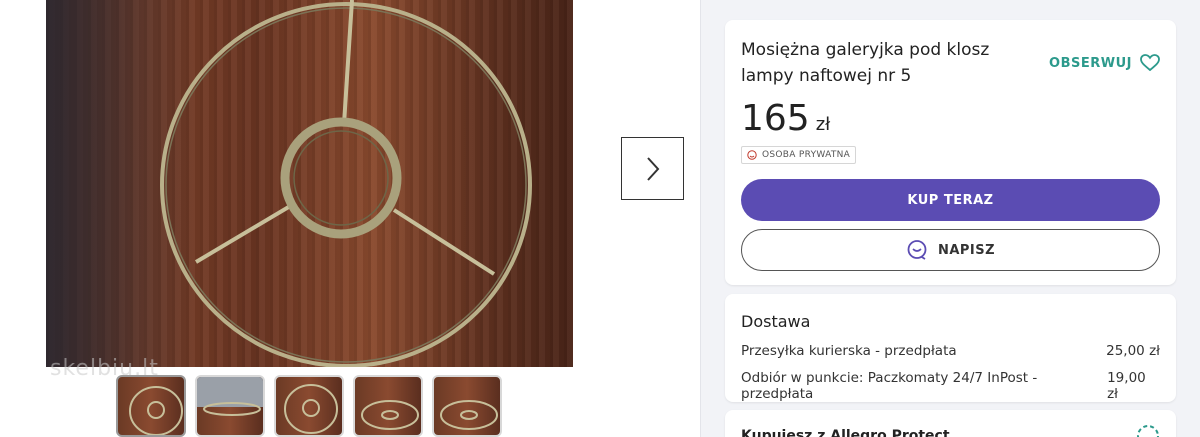 The height and width of the screenshot is (437, 1200). I want to click on buy-now-label: KUP TERAZ, so click(950, 200).